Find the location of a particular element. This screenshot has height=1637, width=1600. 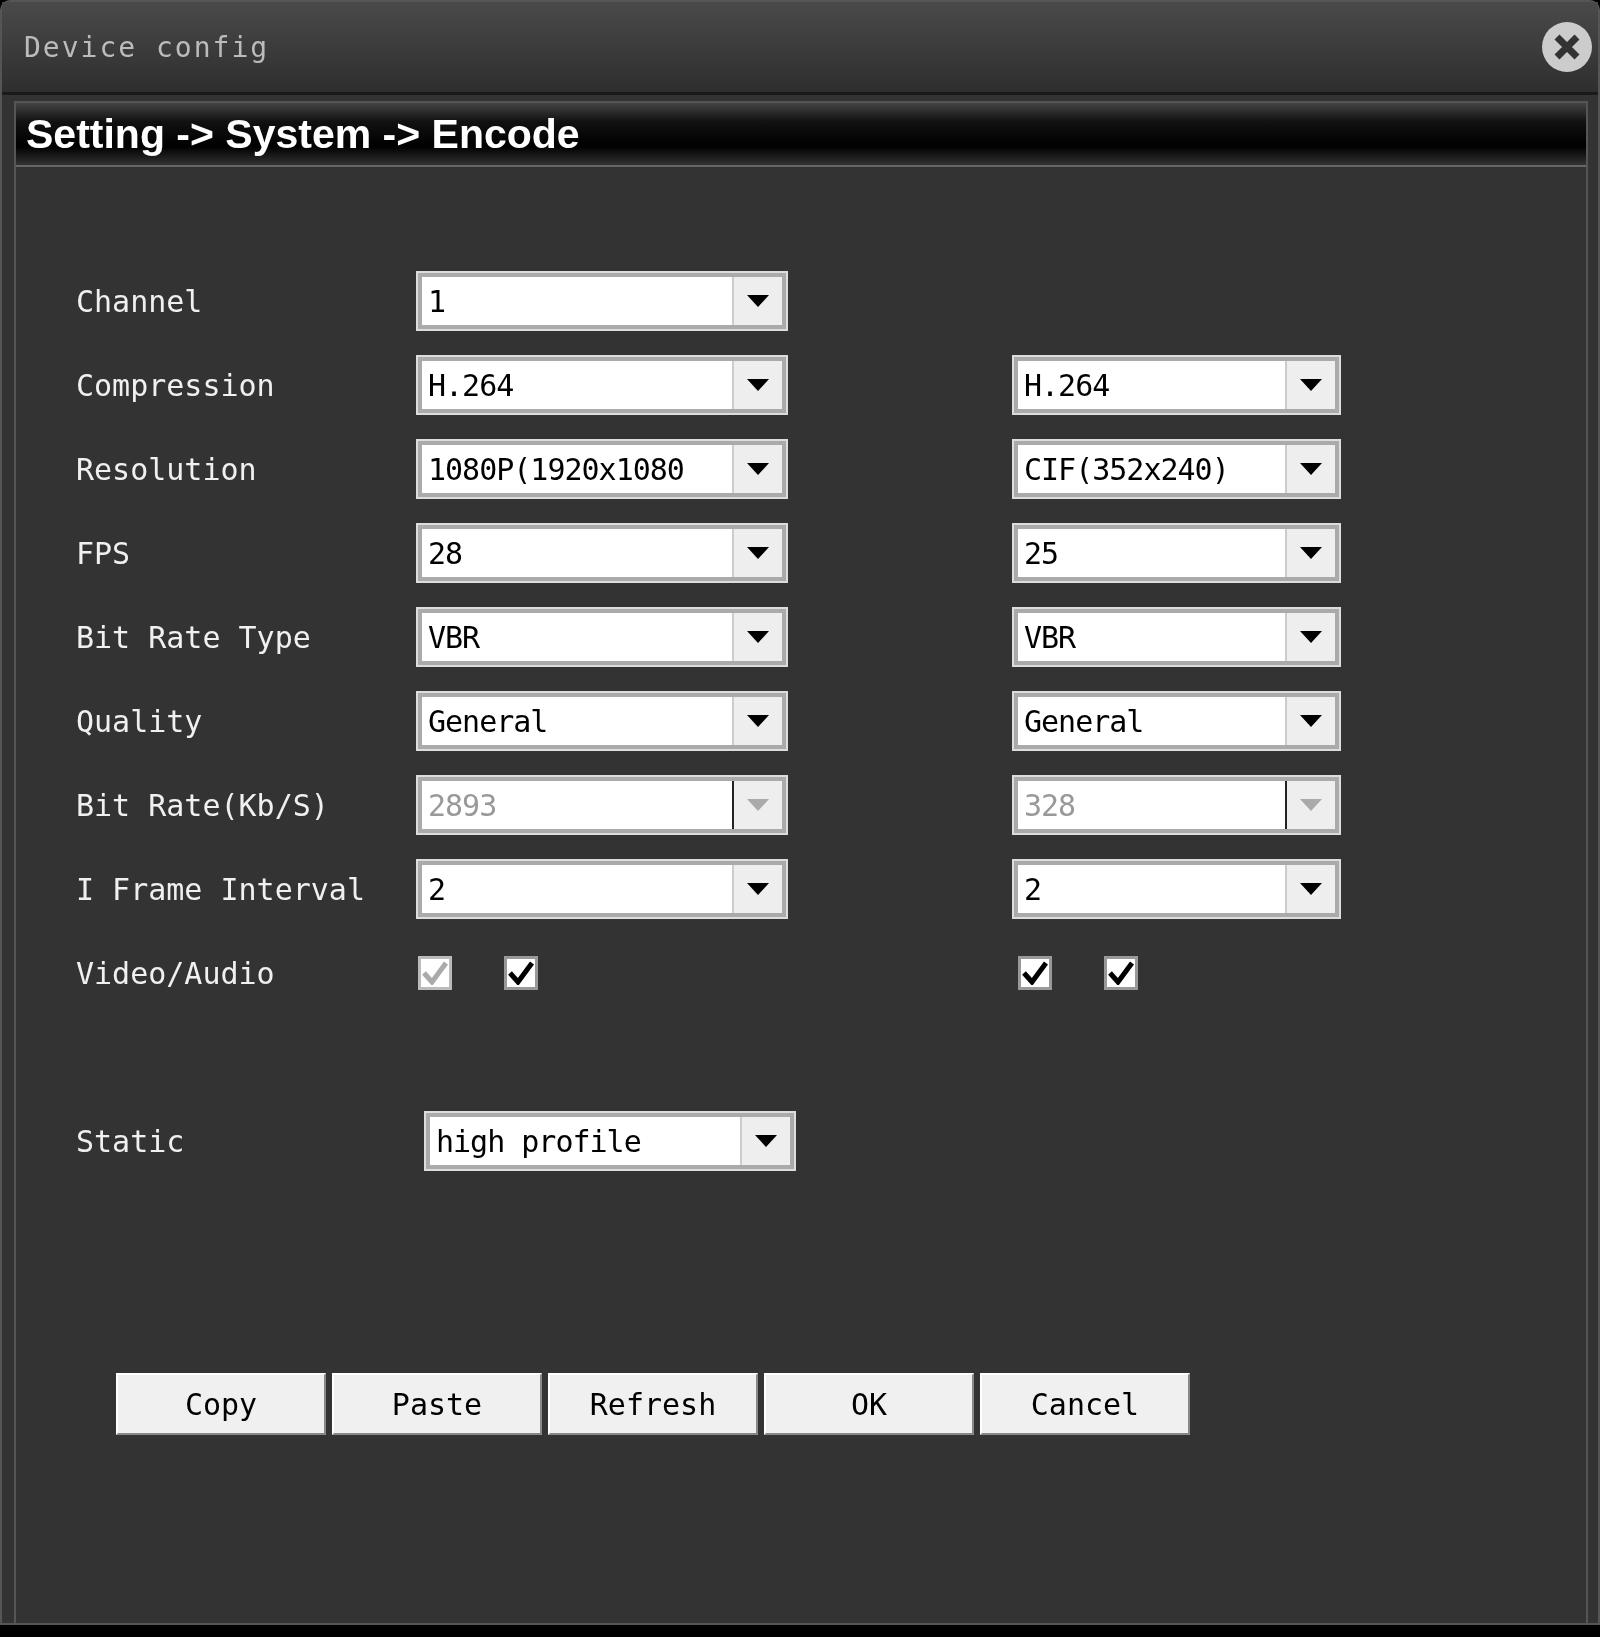

dialog-button: Paste is located at coordinates (437, 1404).